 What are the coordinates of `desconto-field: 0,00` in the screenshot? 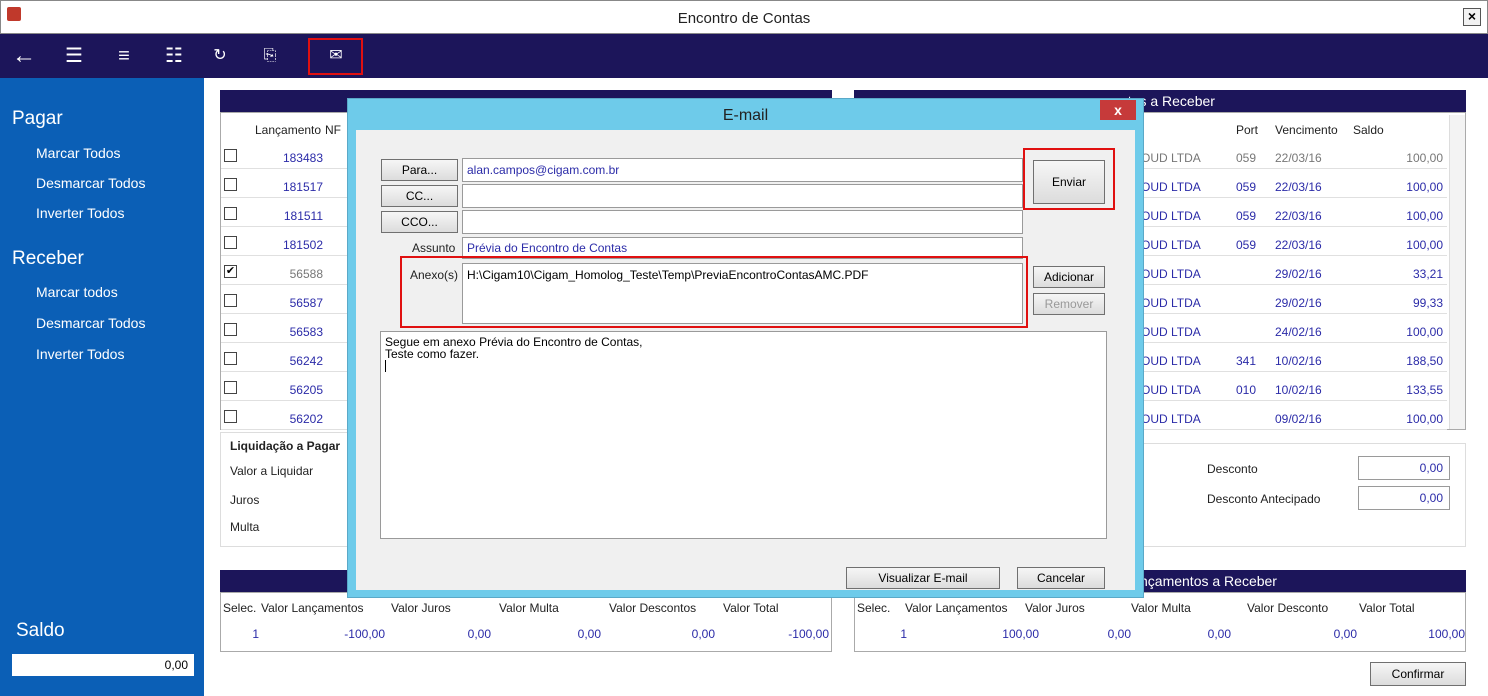 It's located at (1404, 468).